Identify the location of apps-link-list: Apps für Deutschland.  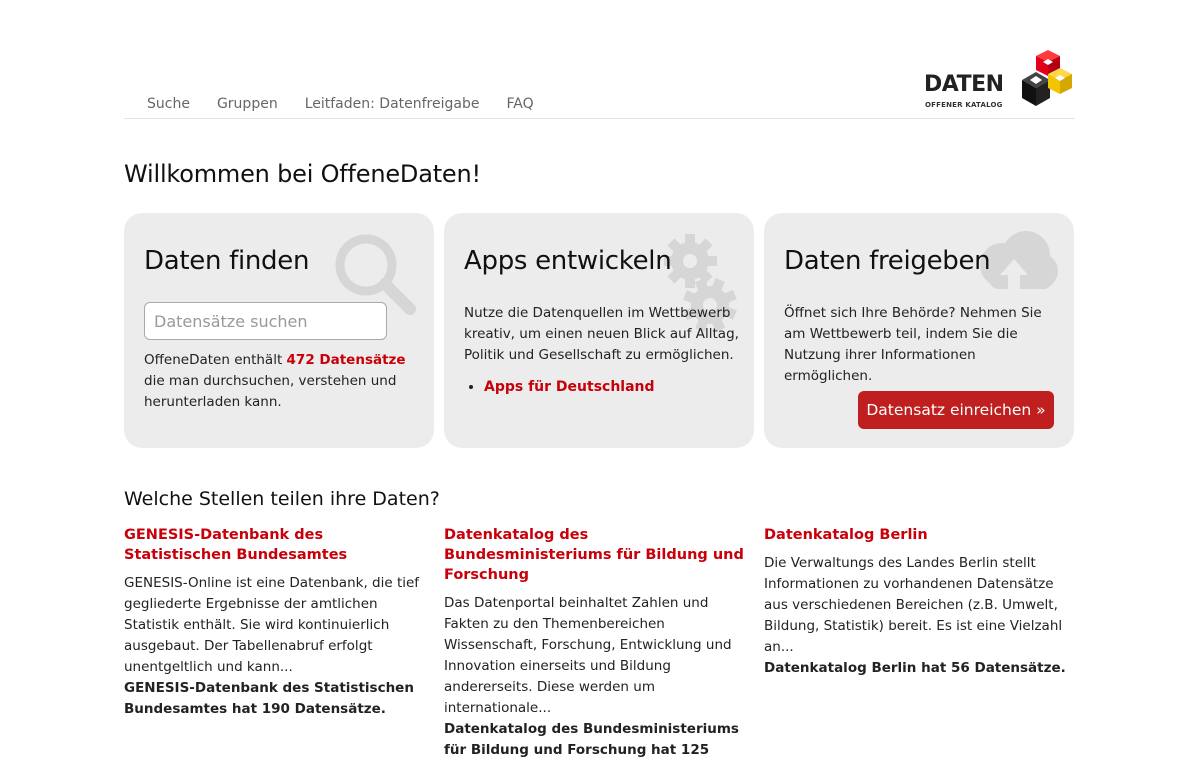
(569, 387).